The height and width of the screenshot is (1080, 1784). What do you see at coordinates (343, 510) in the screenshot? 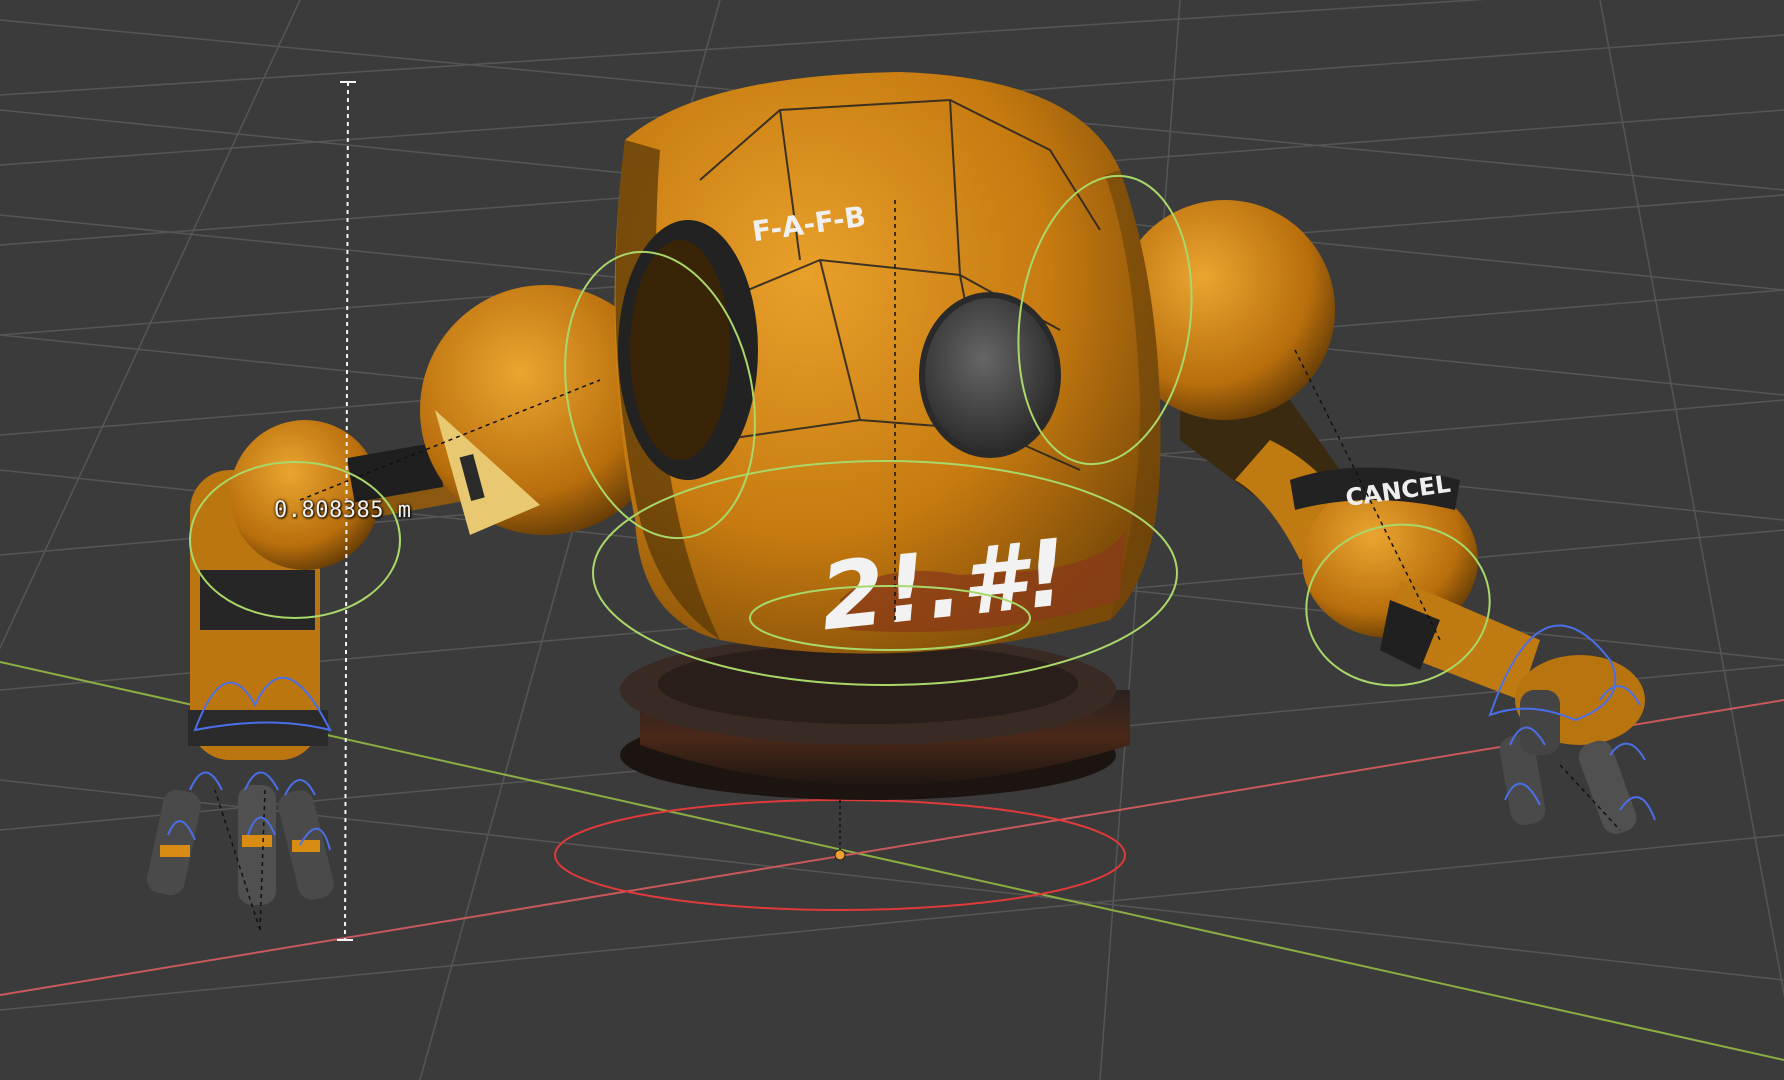
I see `measurement-label: 0.808385 m` at bounding box center [343, 510].